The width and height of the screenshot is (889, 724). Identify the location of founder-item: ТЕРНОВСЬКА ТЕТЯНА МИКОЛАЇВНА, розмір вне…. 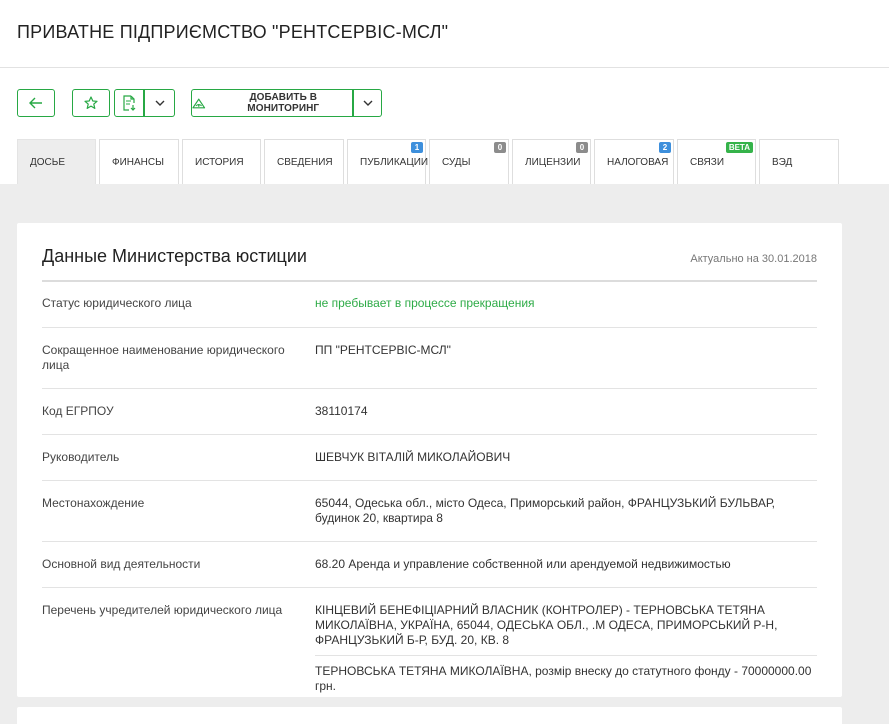
(566, 678).